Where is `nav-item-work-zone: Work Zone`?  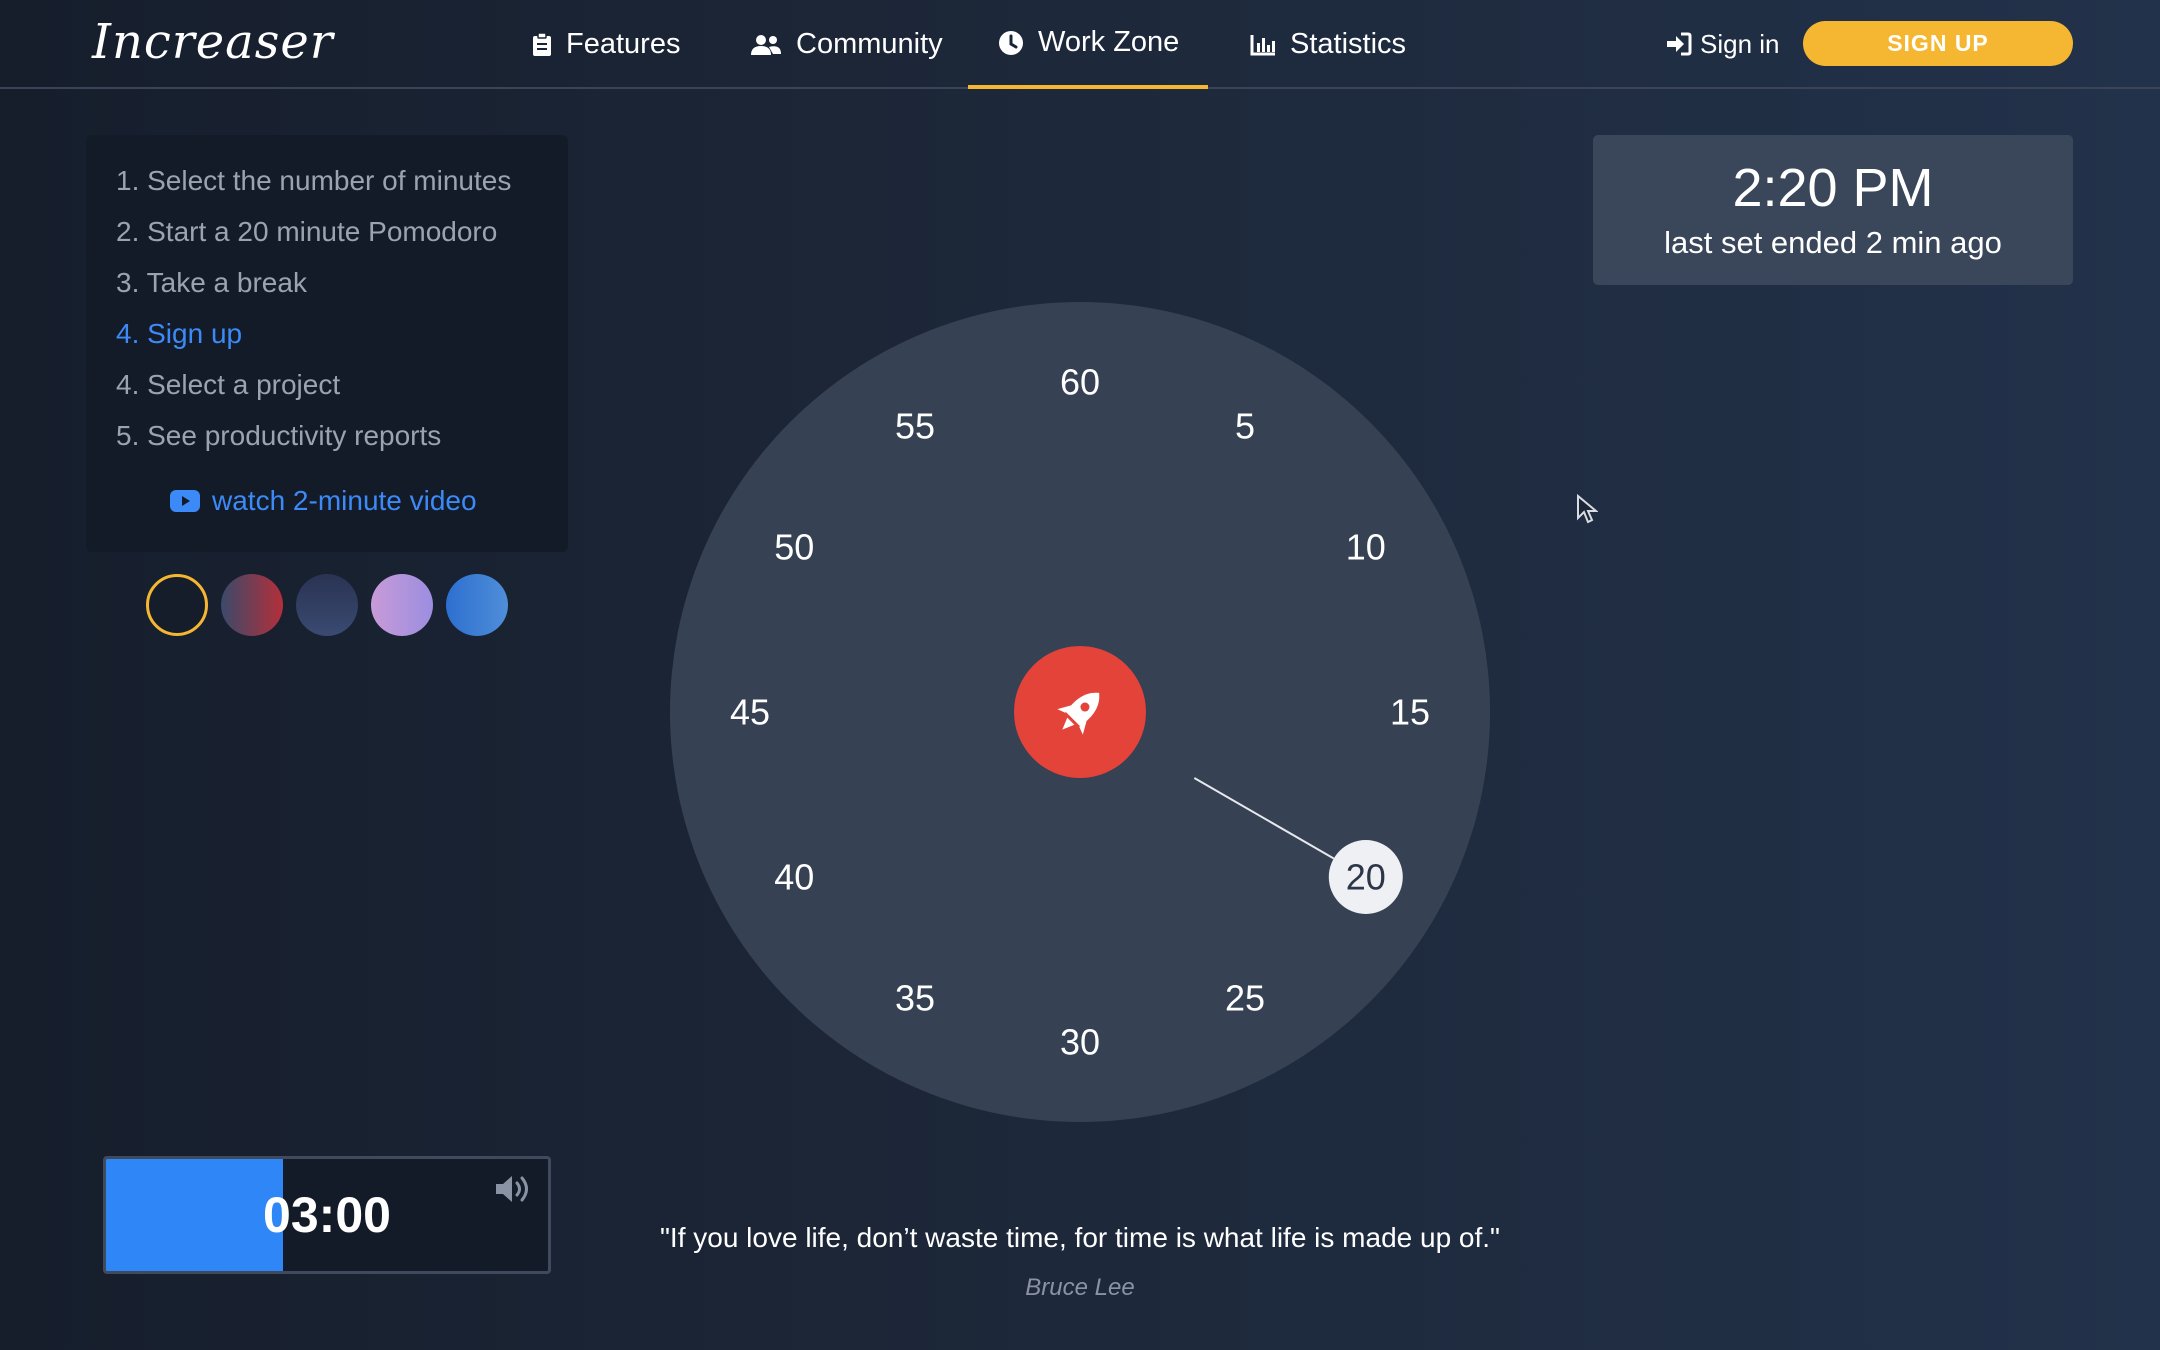
nav-item-work-zone: Work Zone is located at coordinates (1088, 44).